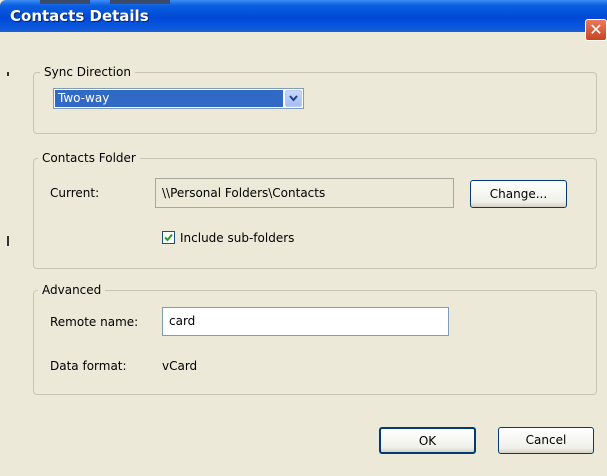  What do you see at coordinates (305, 321) in the screenshot?
I see `remote-name-input: card` at bounding box center [305, 321].